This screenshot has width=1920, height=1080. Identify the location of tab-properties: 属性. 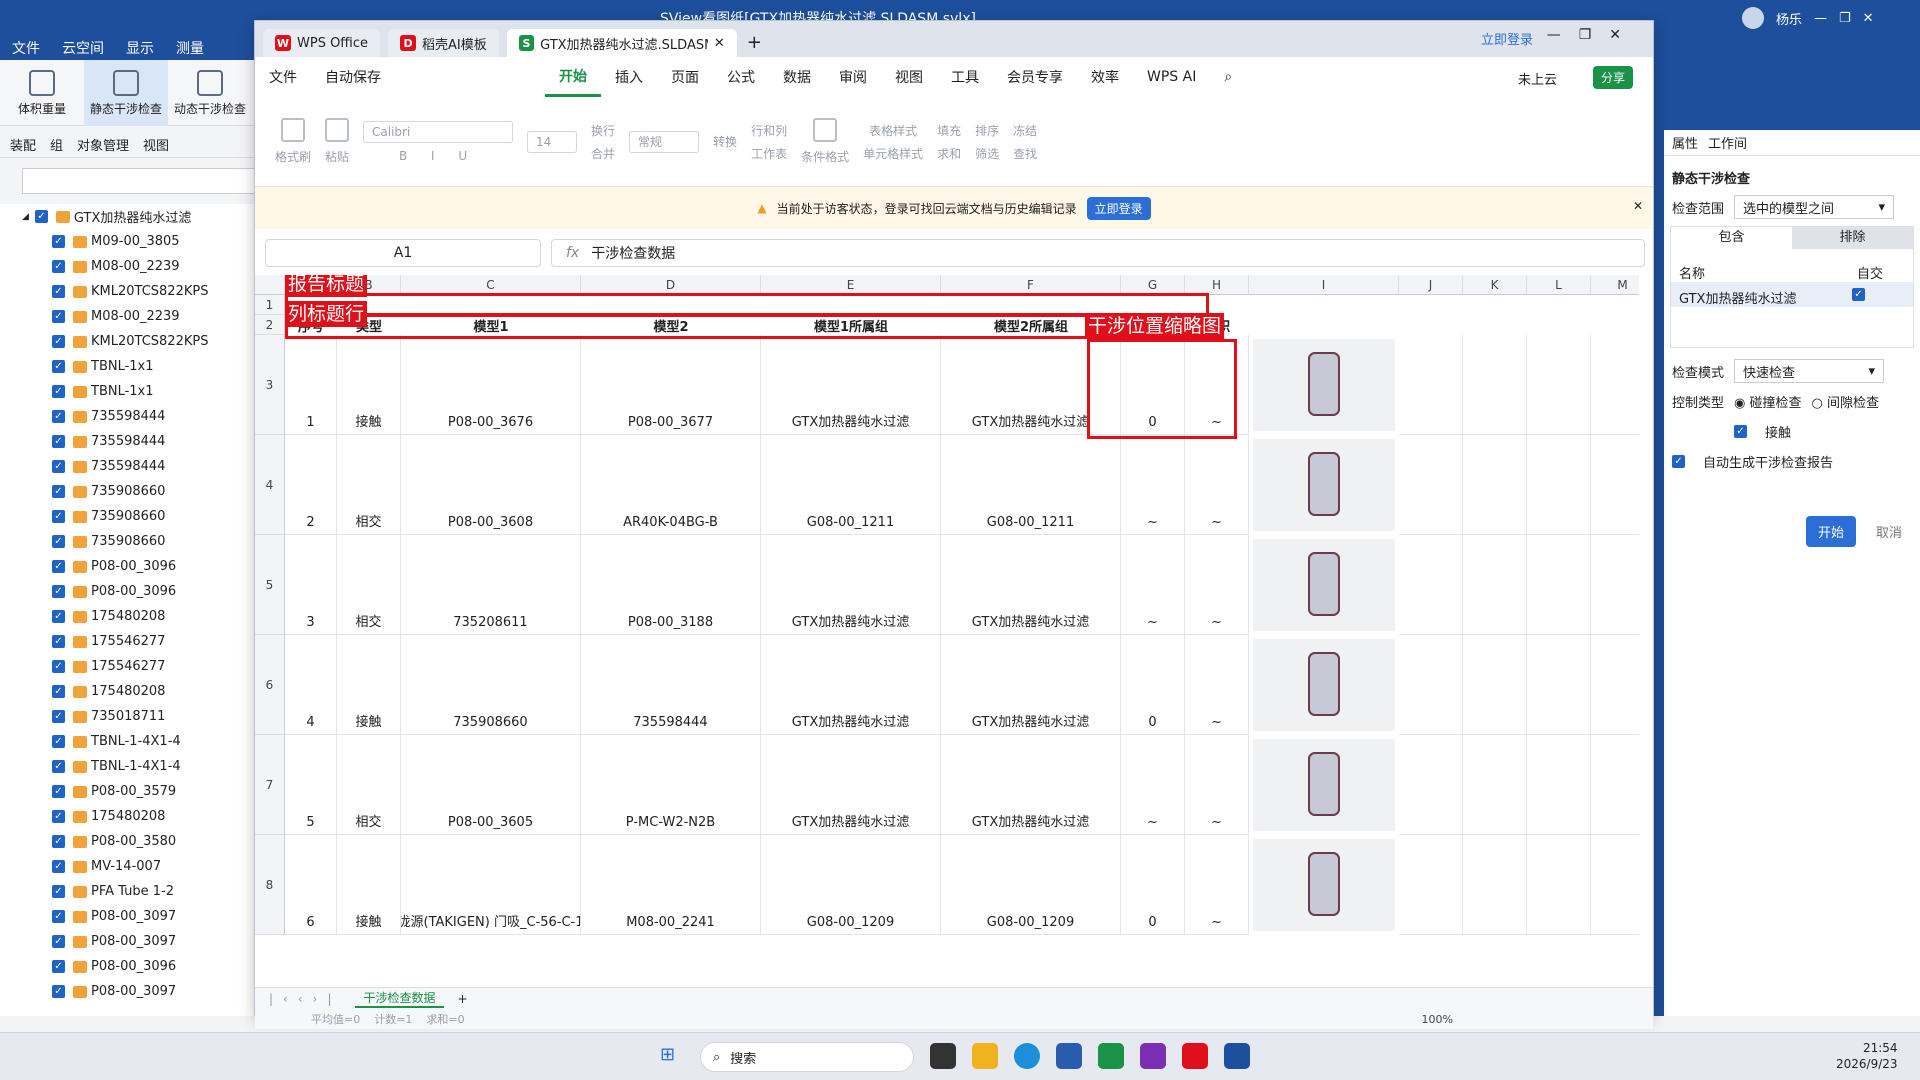
(1685, 142).